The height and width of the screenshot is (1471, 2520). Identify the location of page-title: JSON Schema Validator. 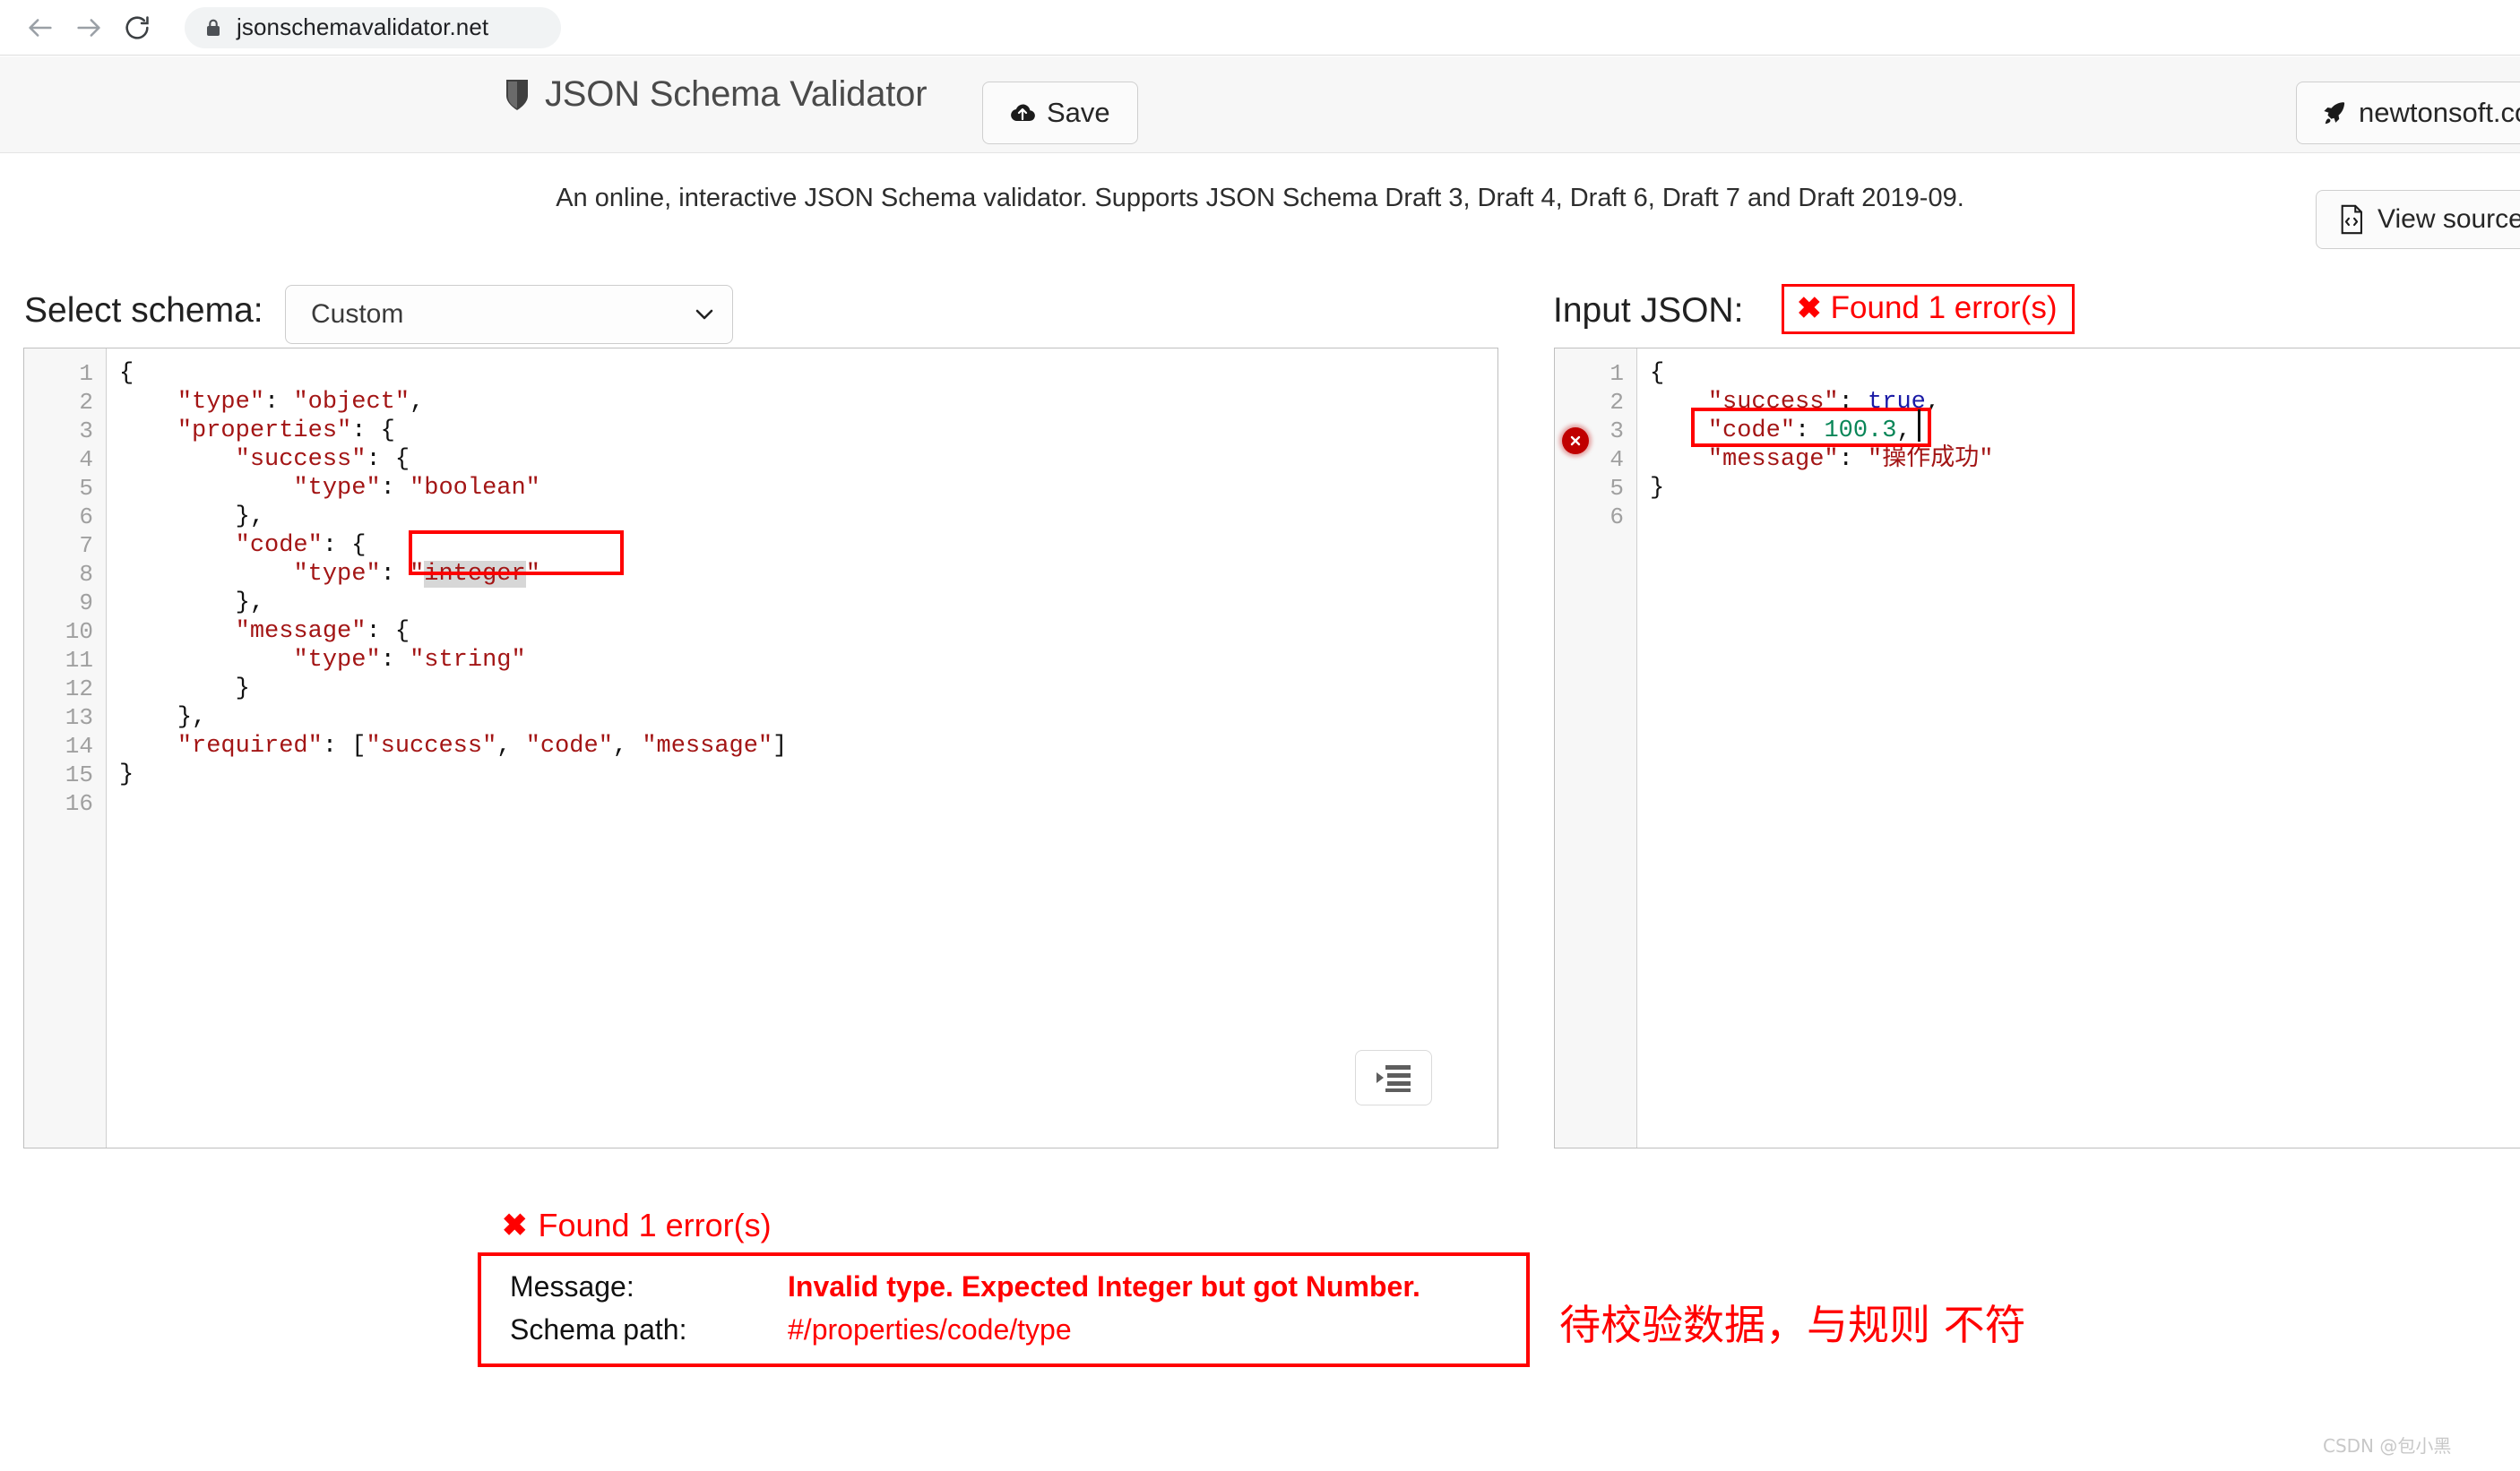
(736, 94).